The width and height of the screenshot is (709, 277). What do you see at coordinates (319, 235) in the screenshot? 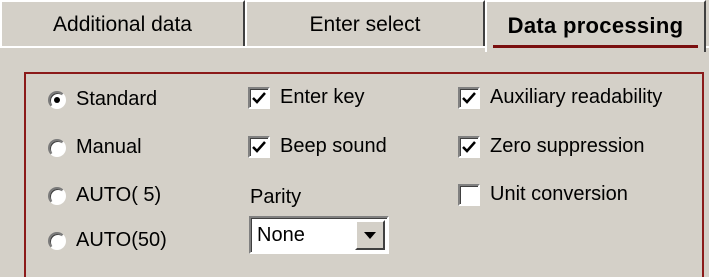
I see `parity-select: None` at bounding box center [319, 235].